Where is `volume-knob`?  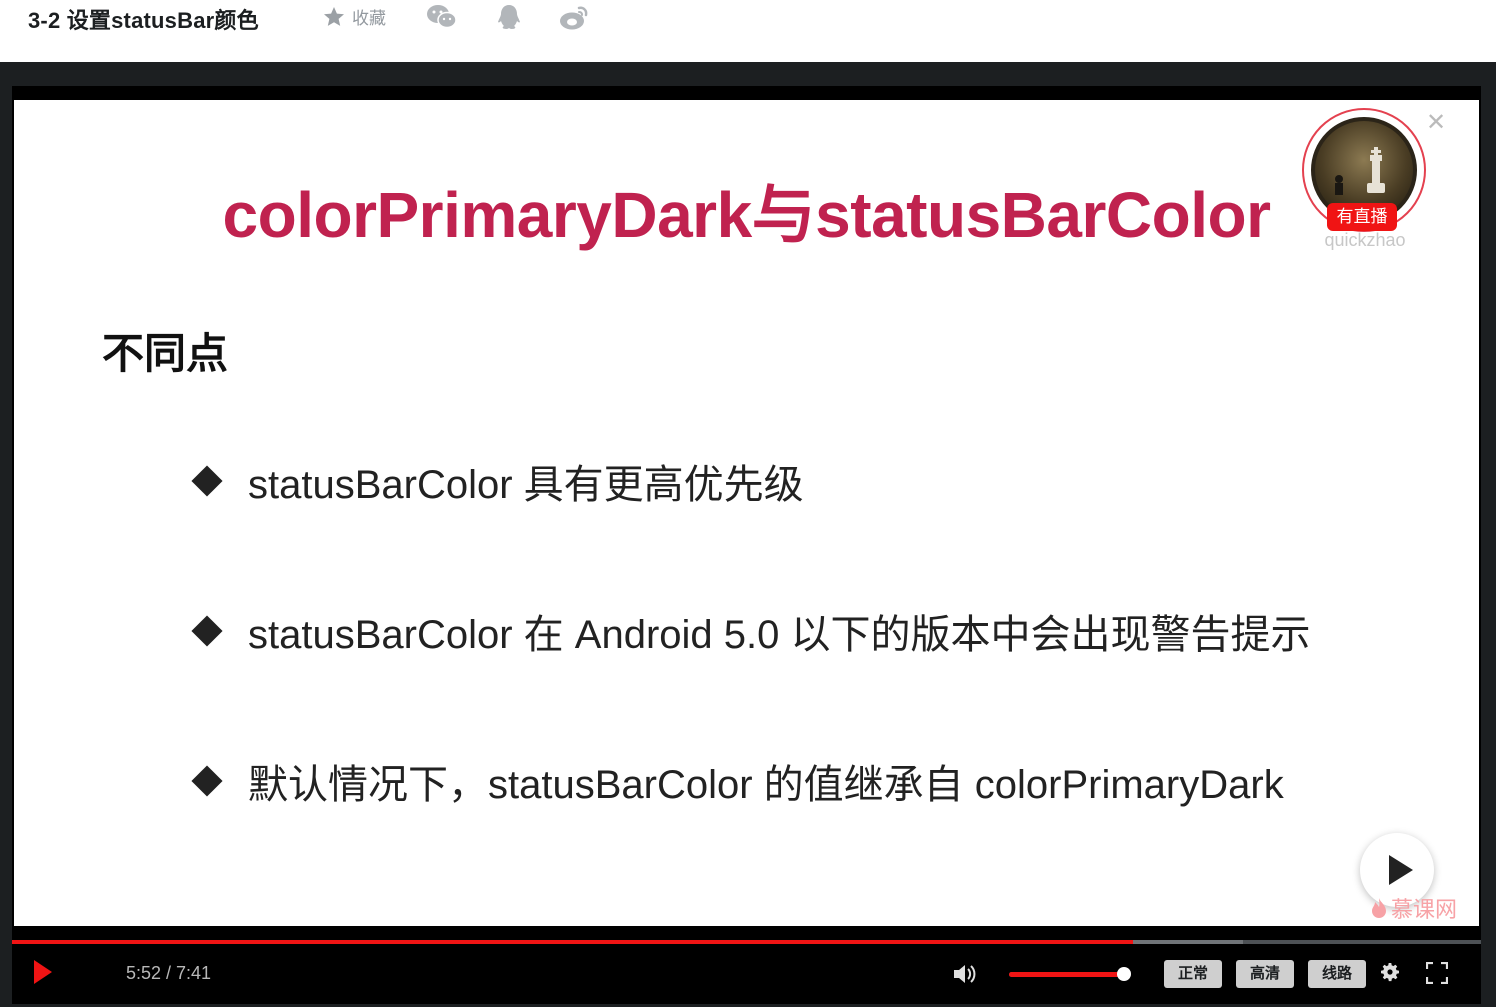
volume-knob is located at coordinates (1124, 974).